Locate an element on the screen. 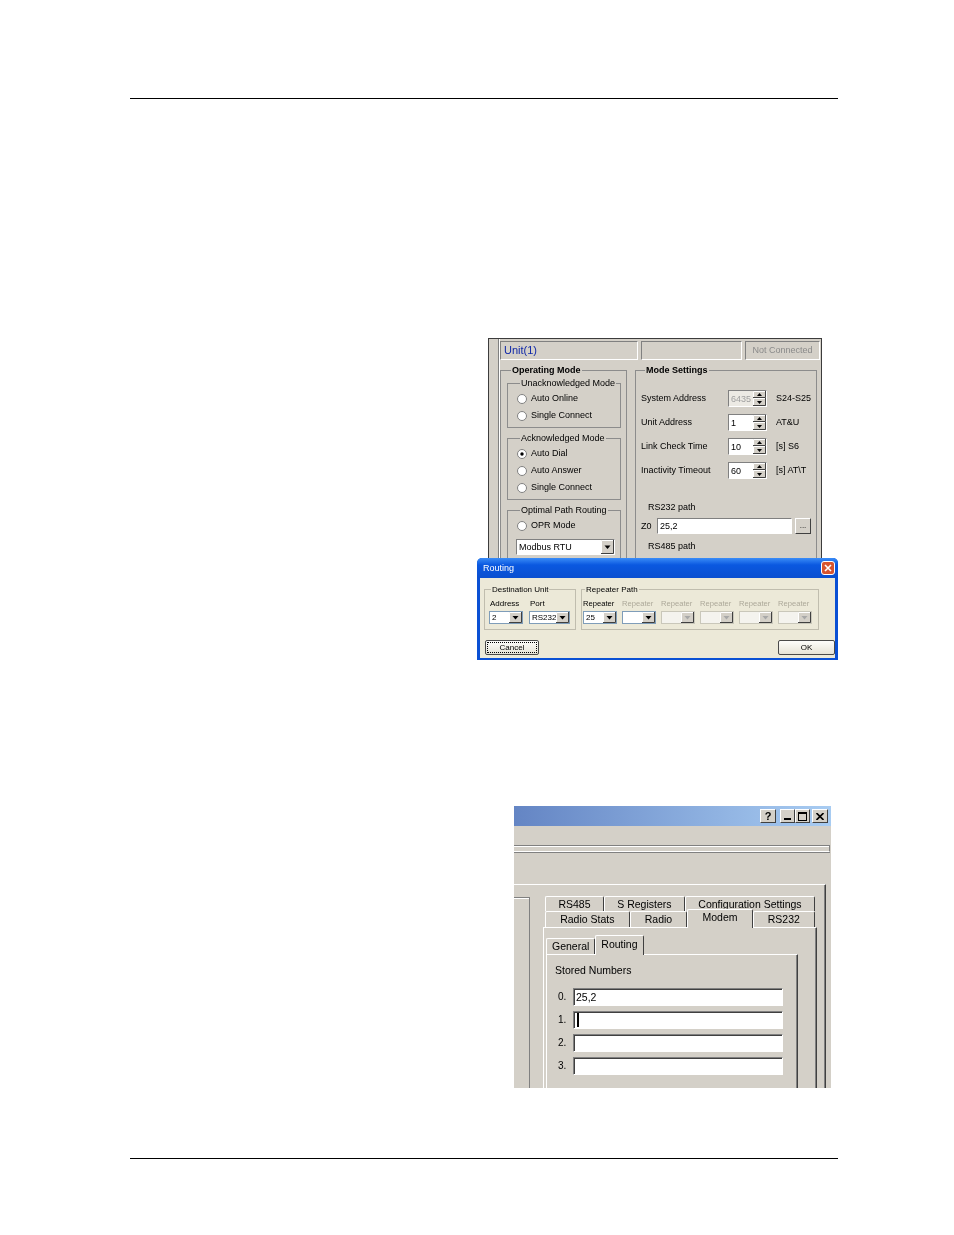 This screenshot has height=1235, width=954. spin-field: 1 is located at coordinates (747, 422).